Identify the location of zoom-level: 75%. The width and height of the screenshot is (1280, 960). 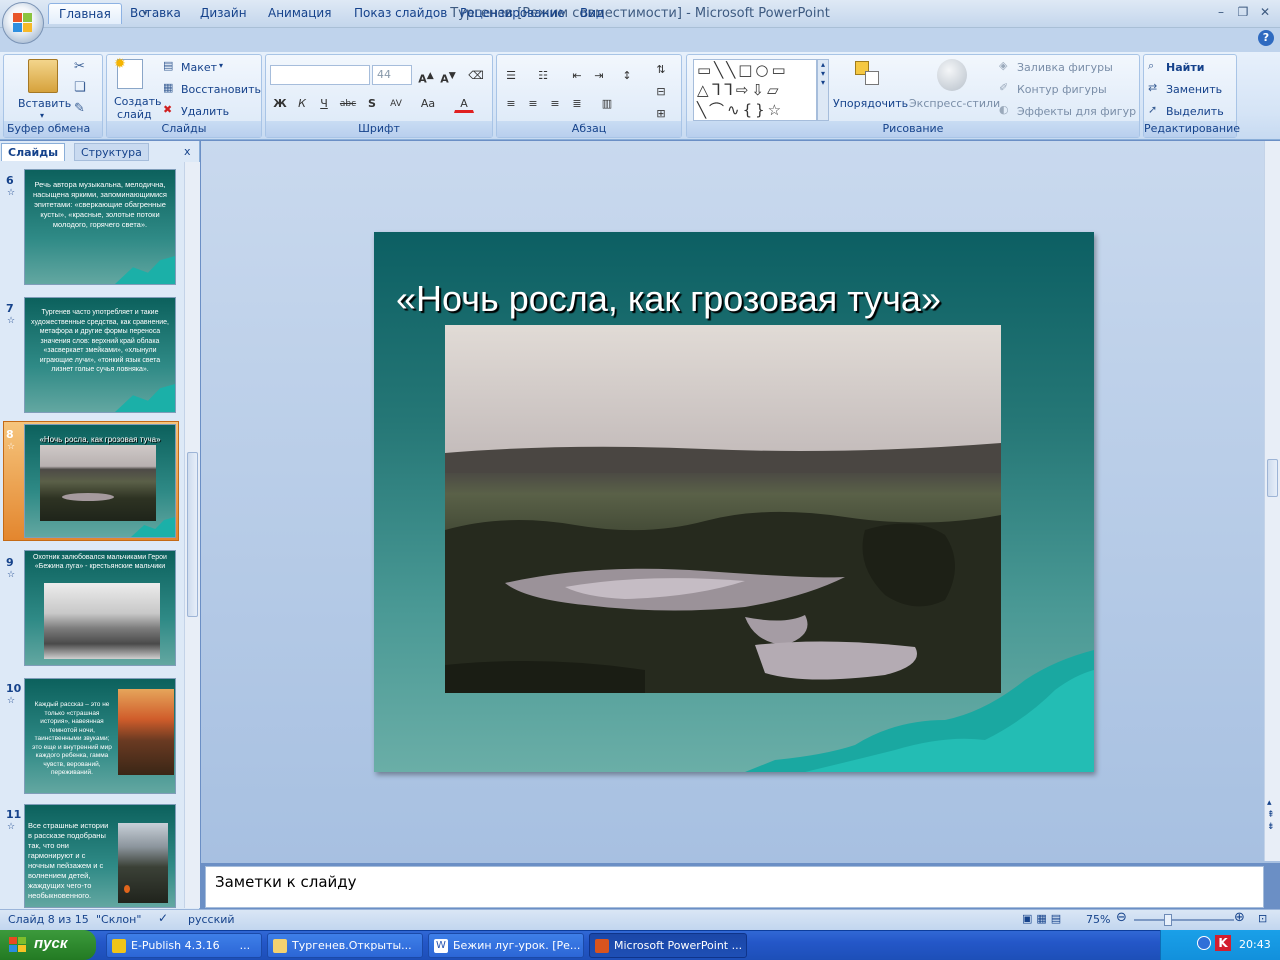
(1098, 919).